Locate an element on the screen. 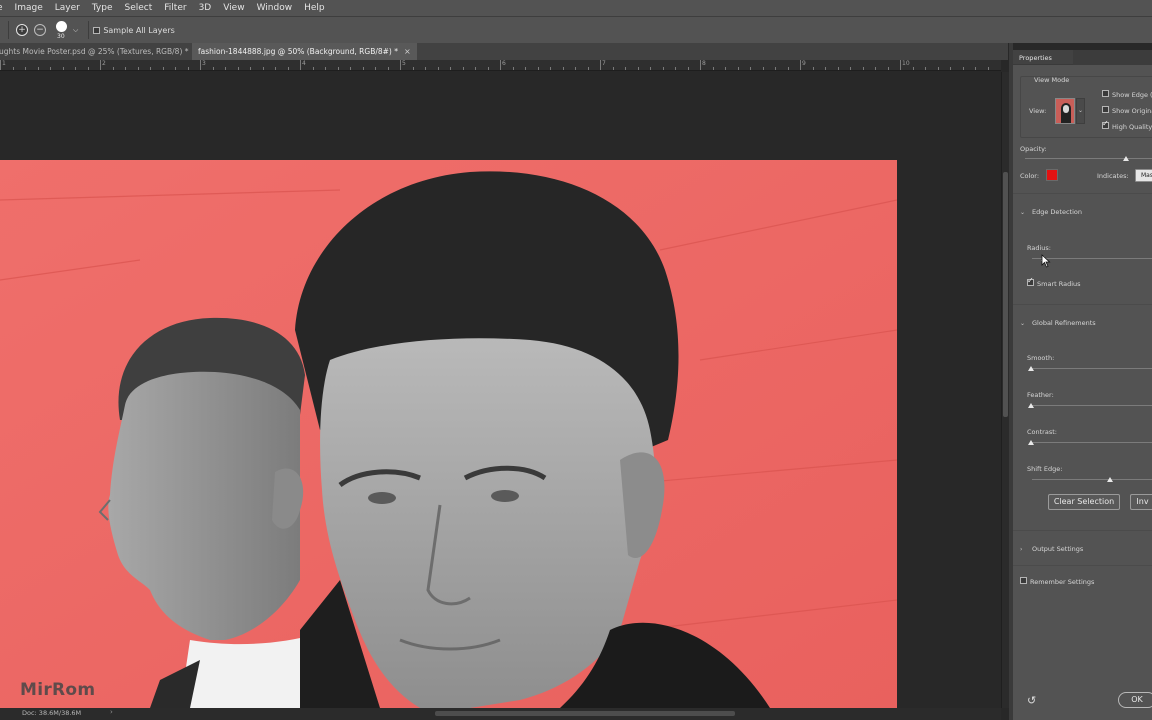  plus-circle-icon: + is located at coordinates (22, 30).